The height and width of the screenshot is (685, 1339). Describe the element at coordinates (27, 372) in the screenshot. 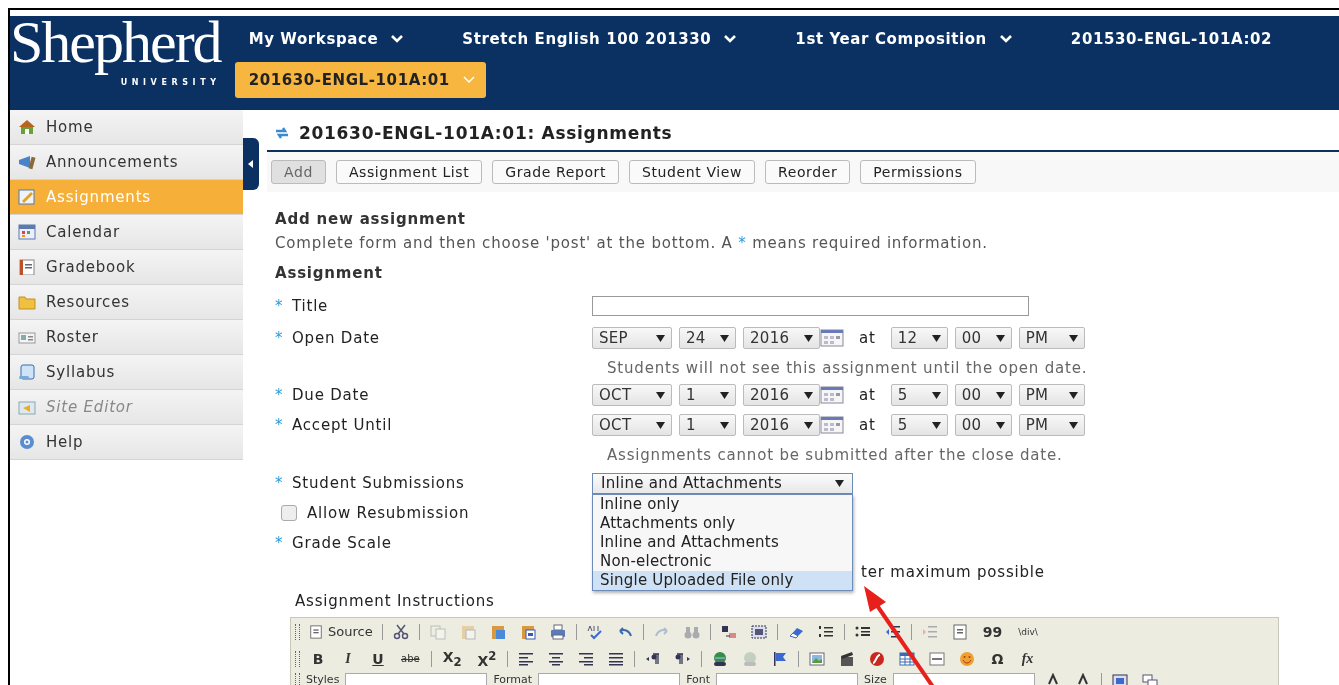

I see `scroll-icon` at that location.